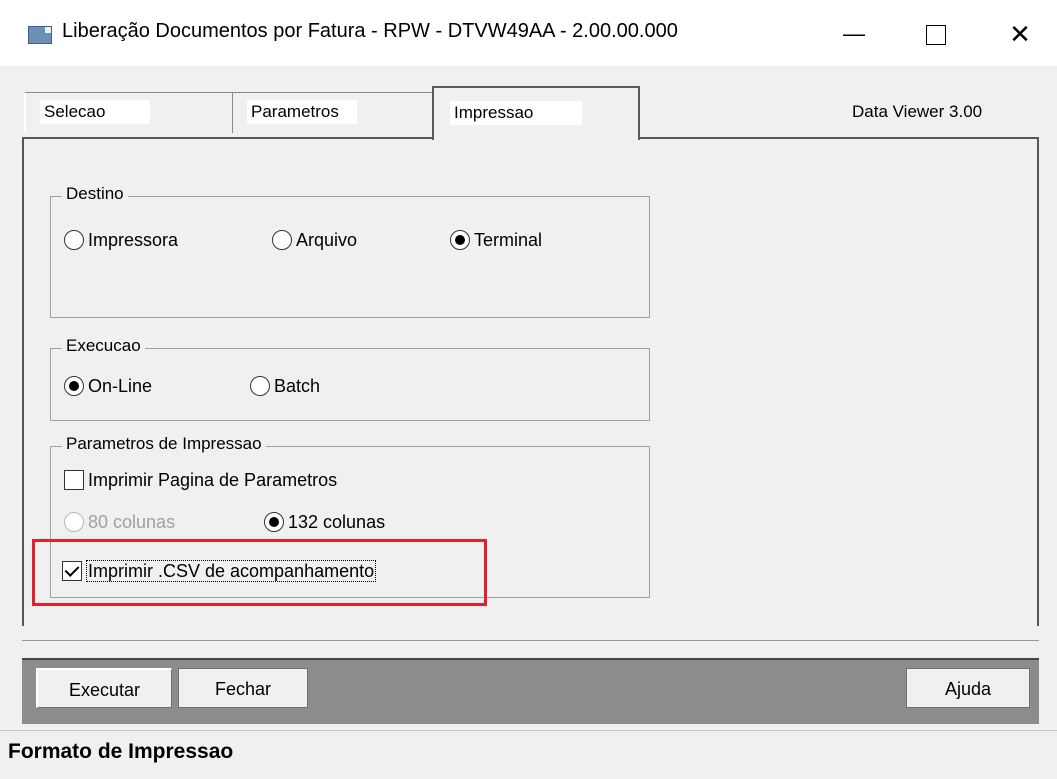 Image resolution: width=1057 pixels, height=779 pixels. I want to click on maximize-icon, so click(936, 35).